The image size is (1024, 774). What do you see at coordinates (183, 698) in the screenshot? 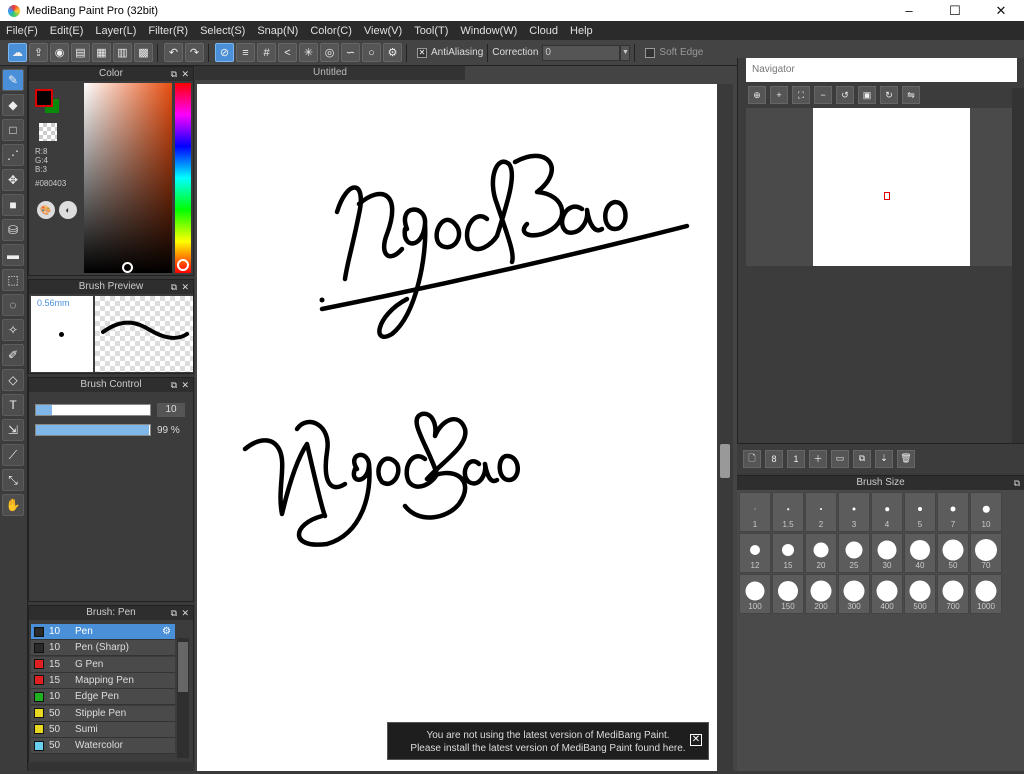
I see `brush-list-scrollbar` at bounding box center [183, 698].